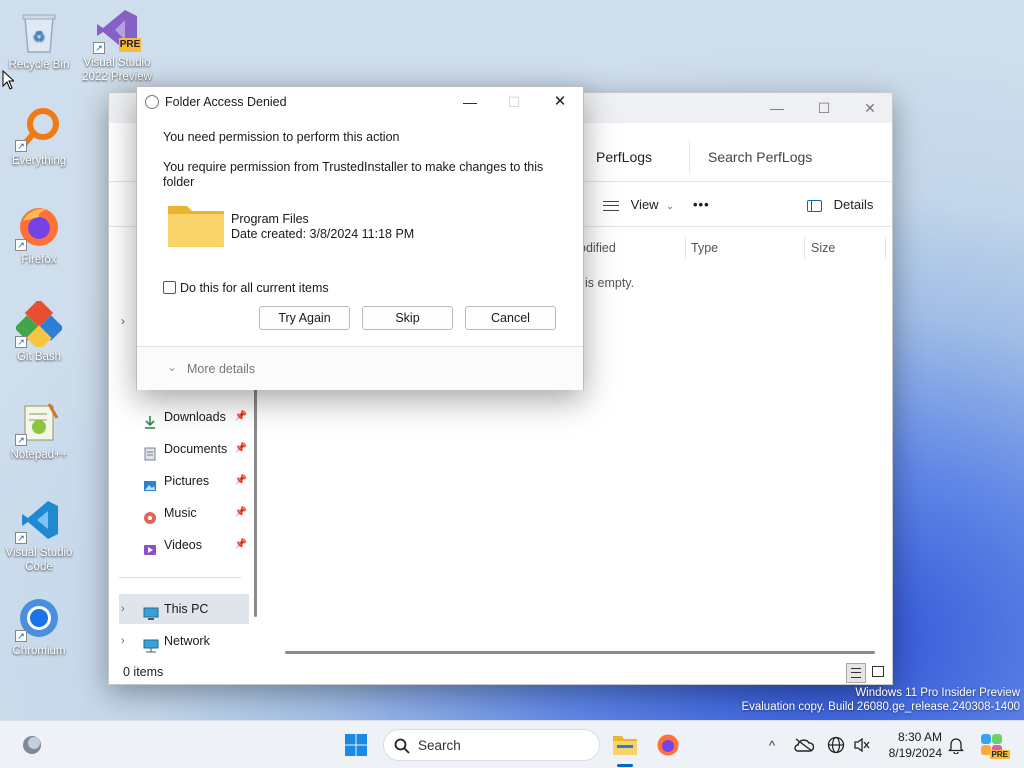  I want to click on desktop-icon-git-bash: ↗ Git Bash, so click(39, 332).